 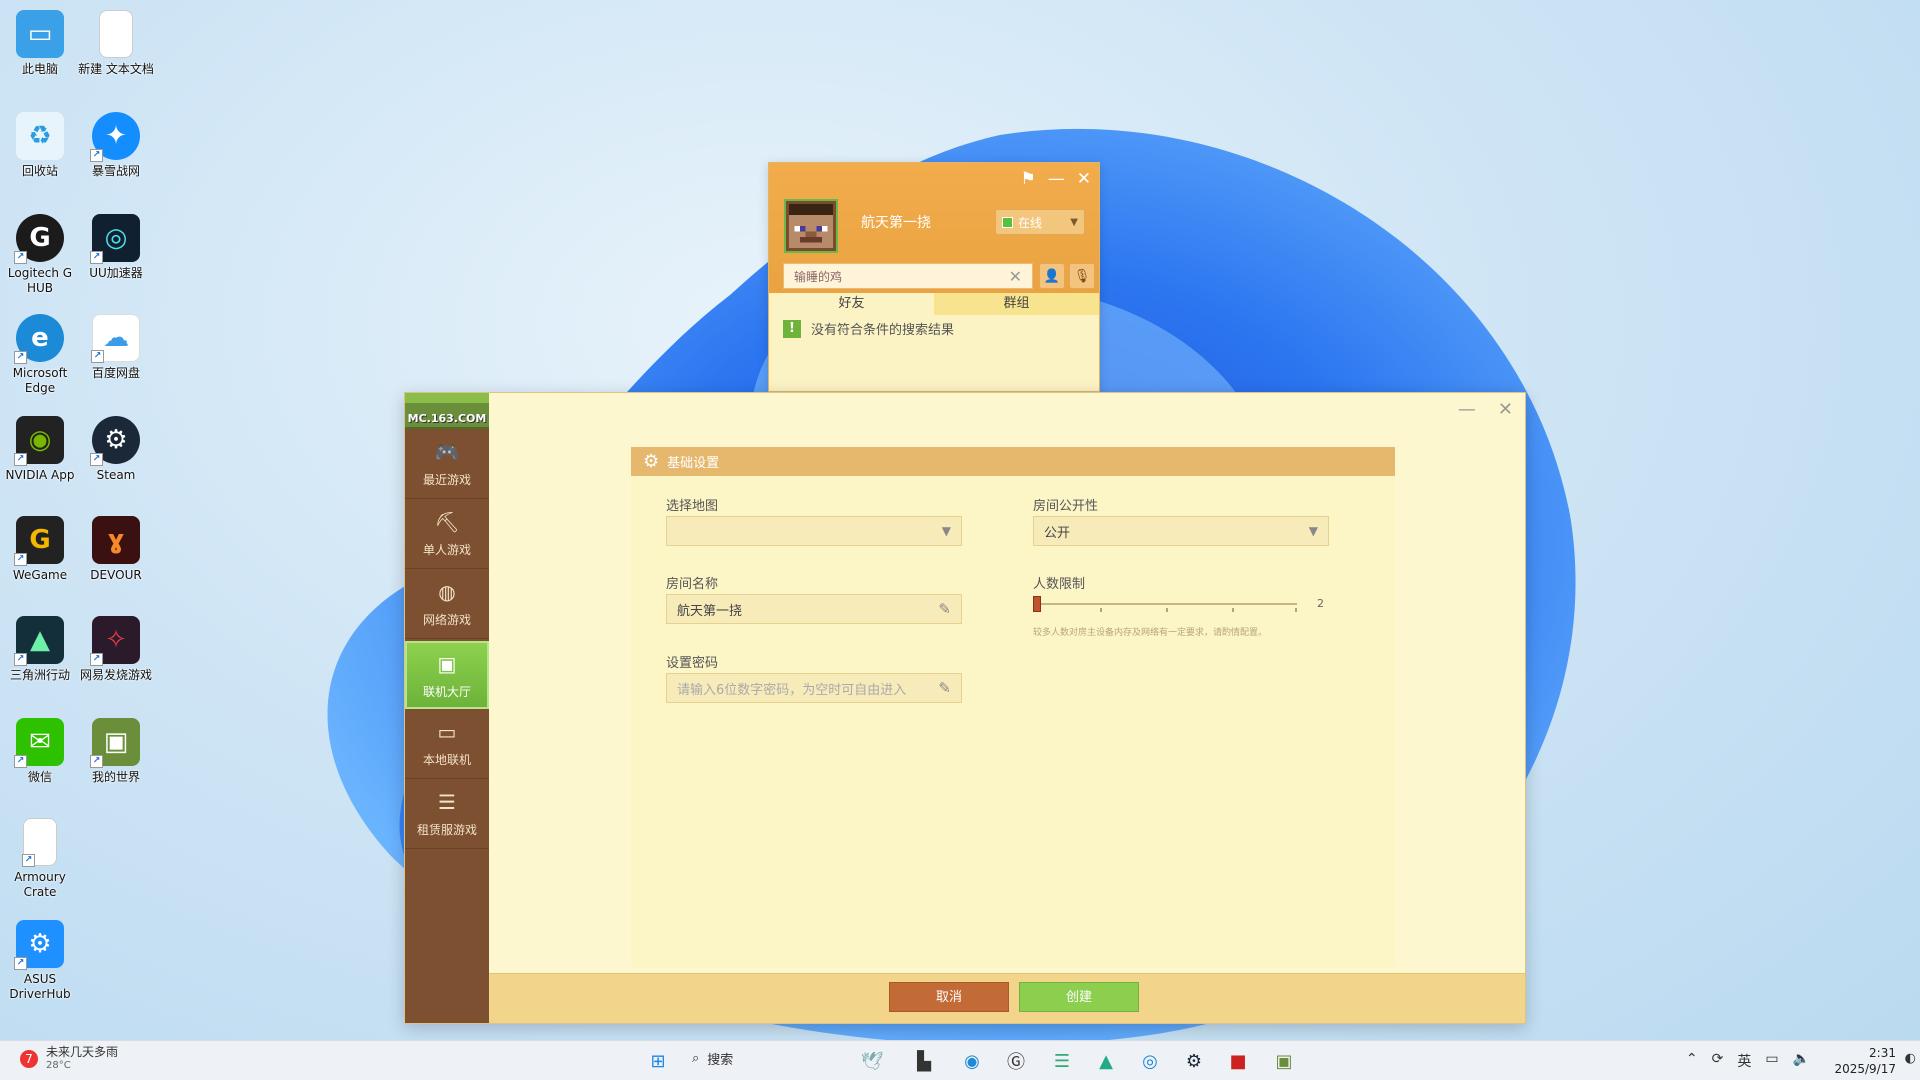 I want to click on monitor-icon: ▭, so click(x=40, y=34).